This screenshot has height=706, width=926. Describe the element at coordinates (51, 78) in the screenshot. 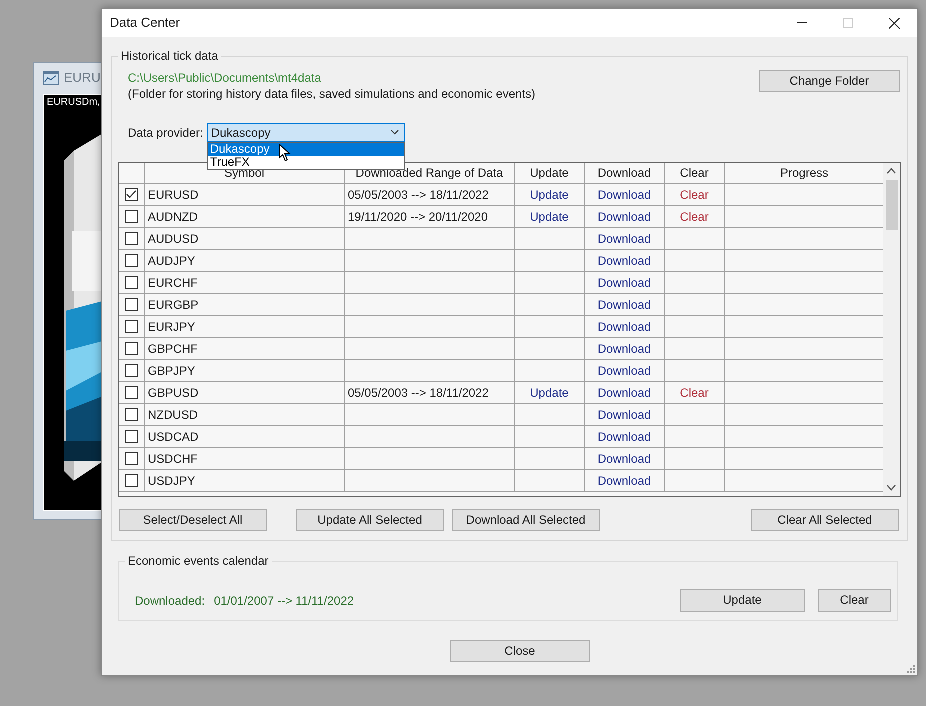

I see `chart-window-icon` at that location.